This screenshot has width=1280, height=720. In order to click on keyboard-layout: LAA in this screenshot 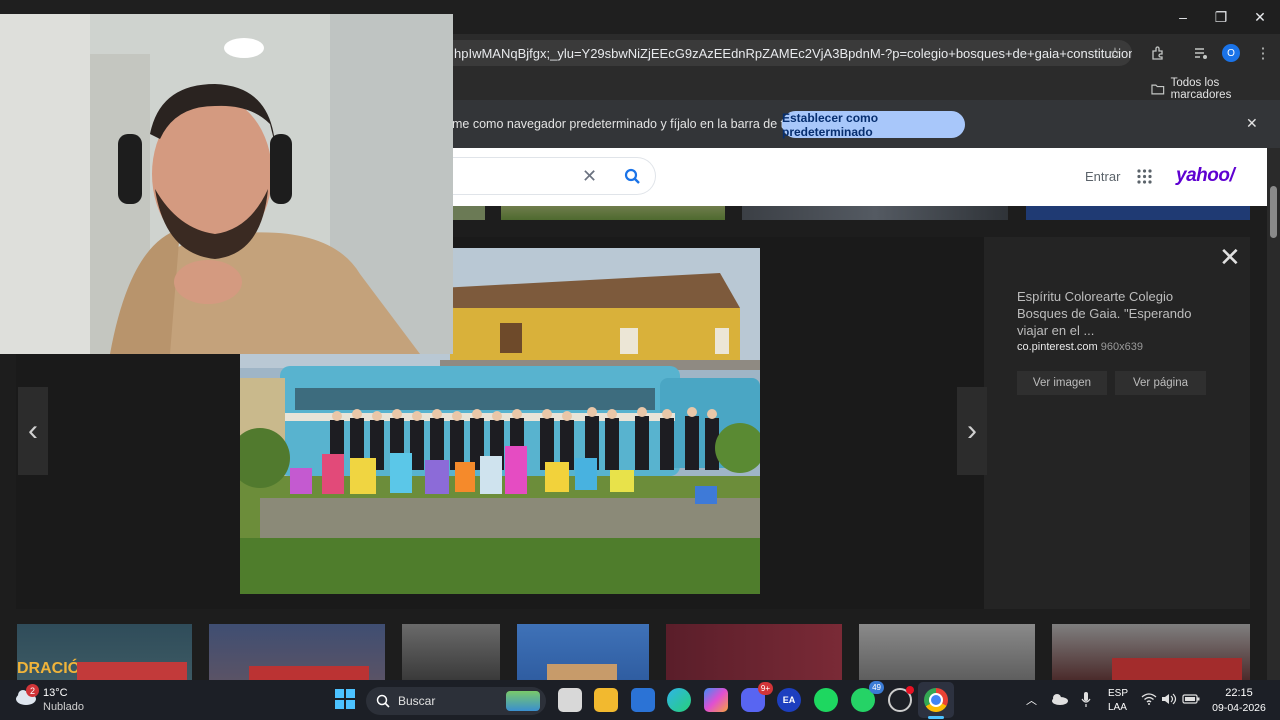, I will do `click(1117, 707)`.